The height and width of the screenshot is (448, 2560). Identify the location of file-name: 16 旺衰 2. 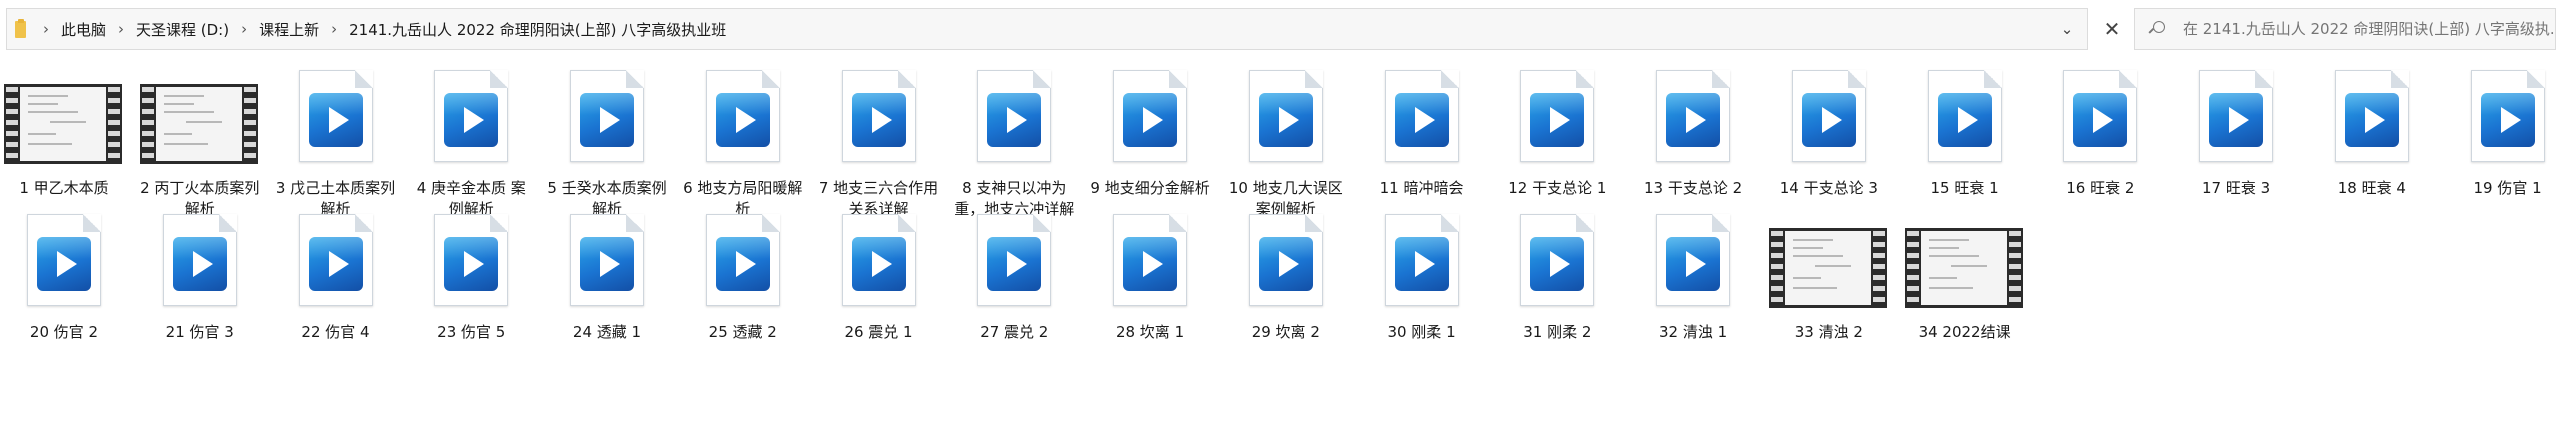
(2100, 188).